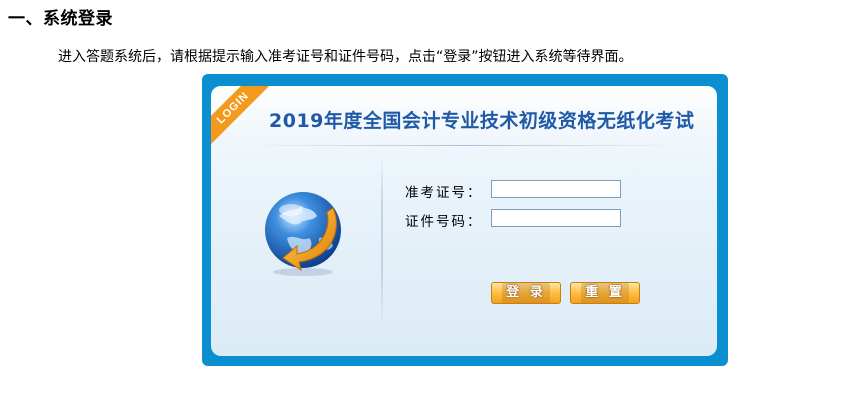 The height and width of the screenshot is (401, 868). Describe the element at coordinates (303, 234) in the screenshot. I see `globe-arrow-icon` at that location.